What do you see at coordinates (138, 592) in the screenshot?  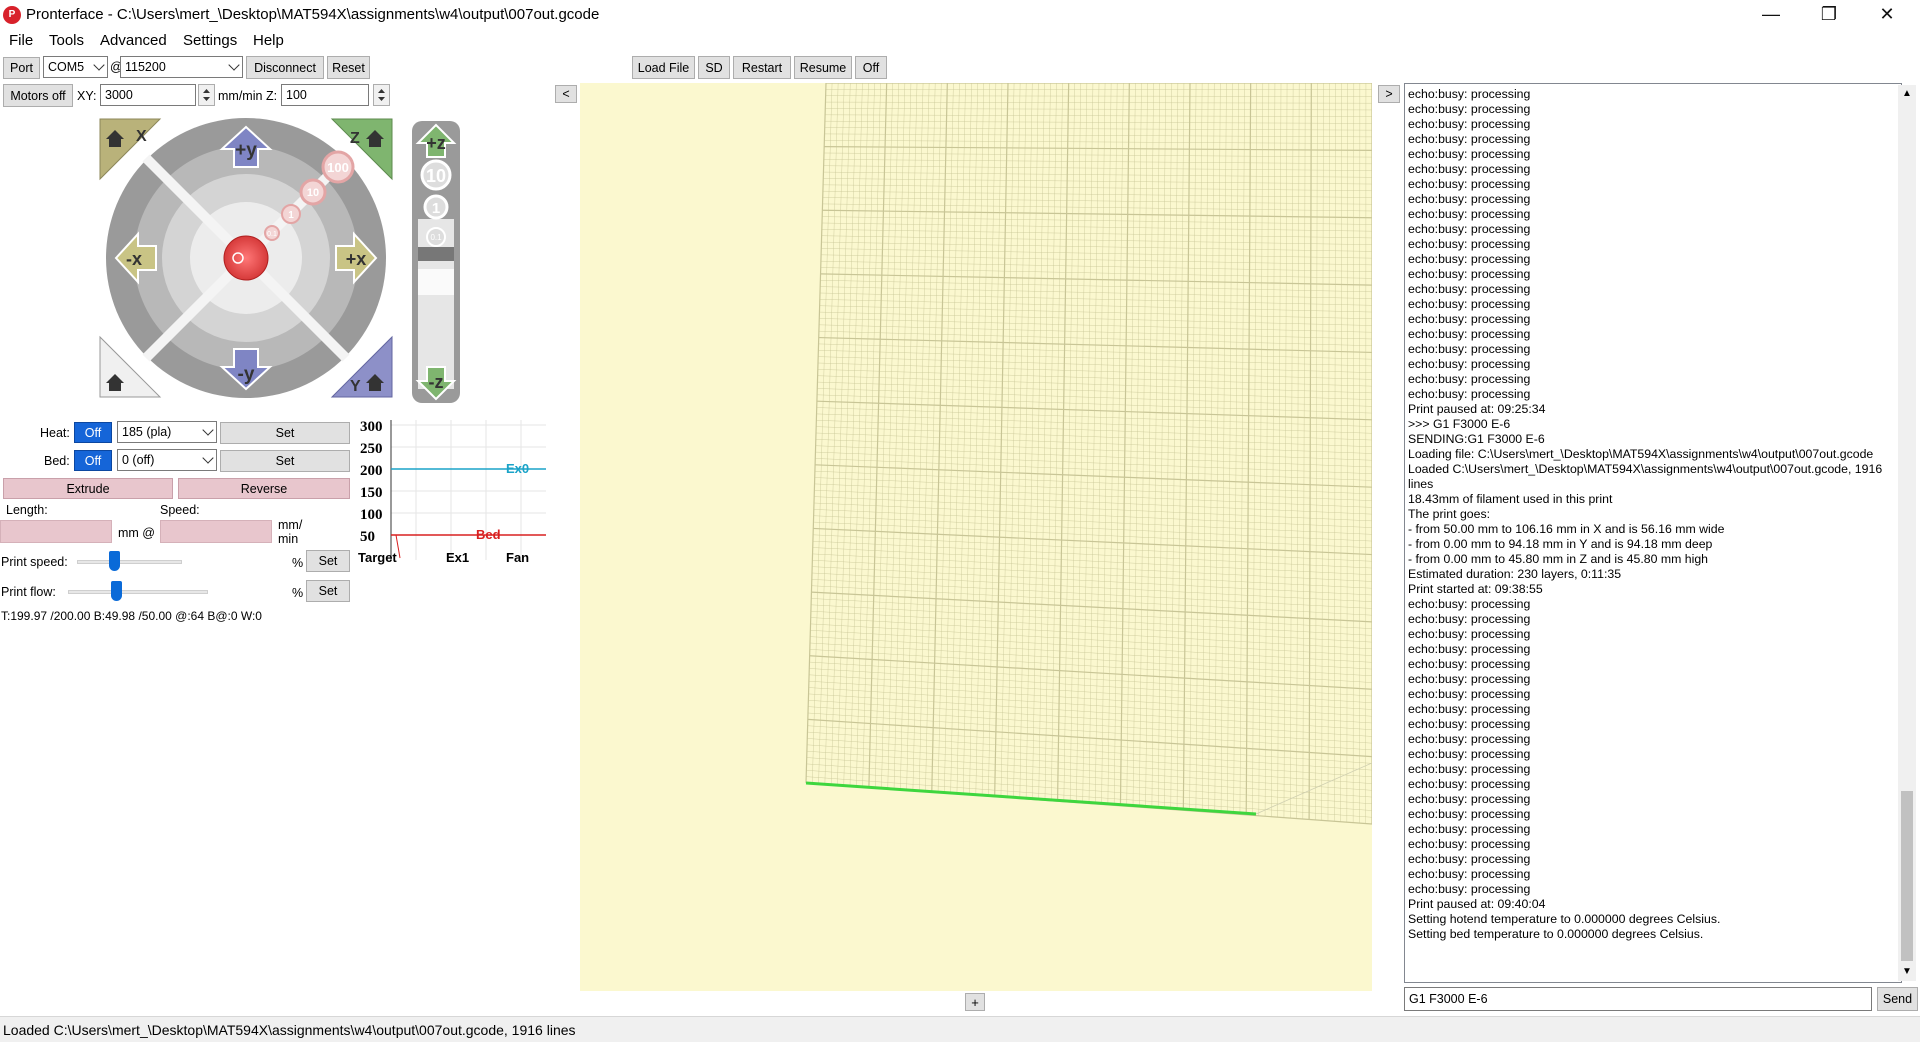 I see `print-flow-track` at bounding box center [138, 592].